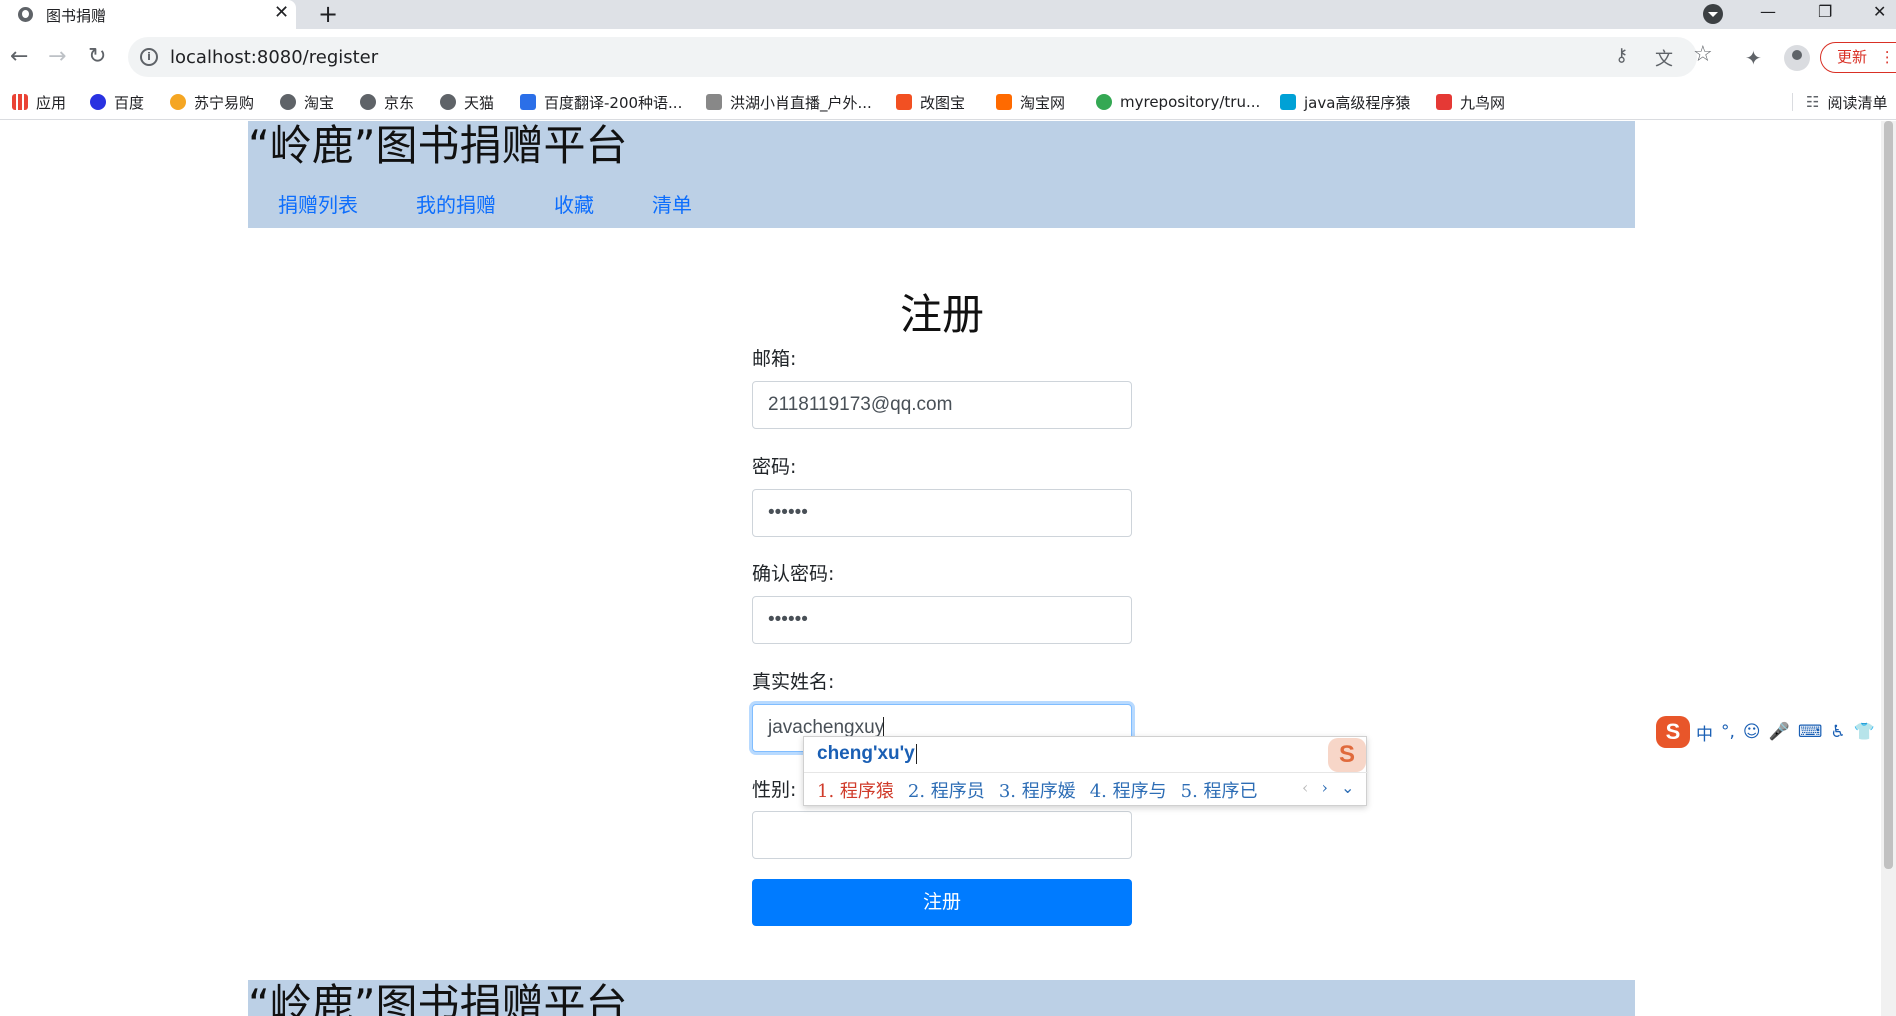  I want to click on url-text: localhost:8080/register, so click(274, 57).